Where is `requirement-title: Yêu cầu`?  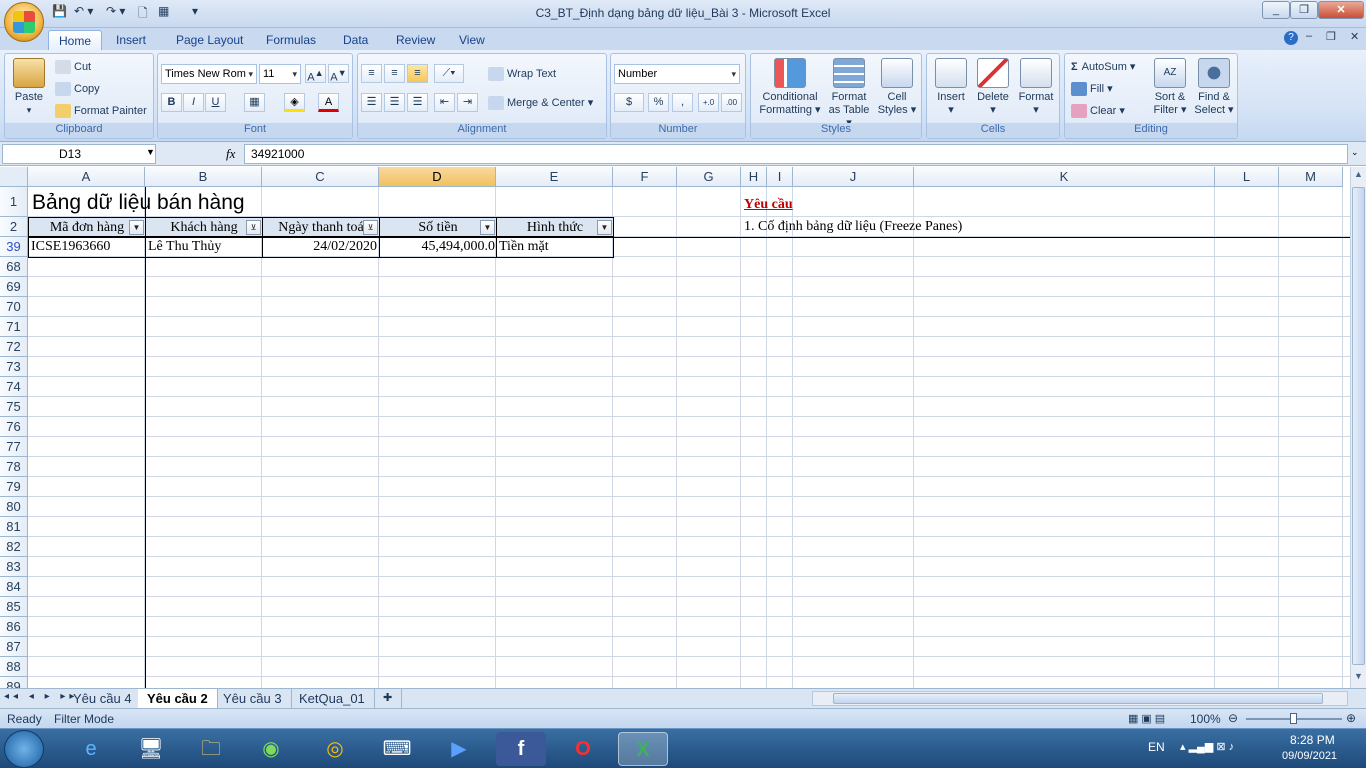
requirement-title: Yêu cầu is located at coordinates (768, 205).